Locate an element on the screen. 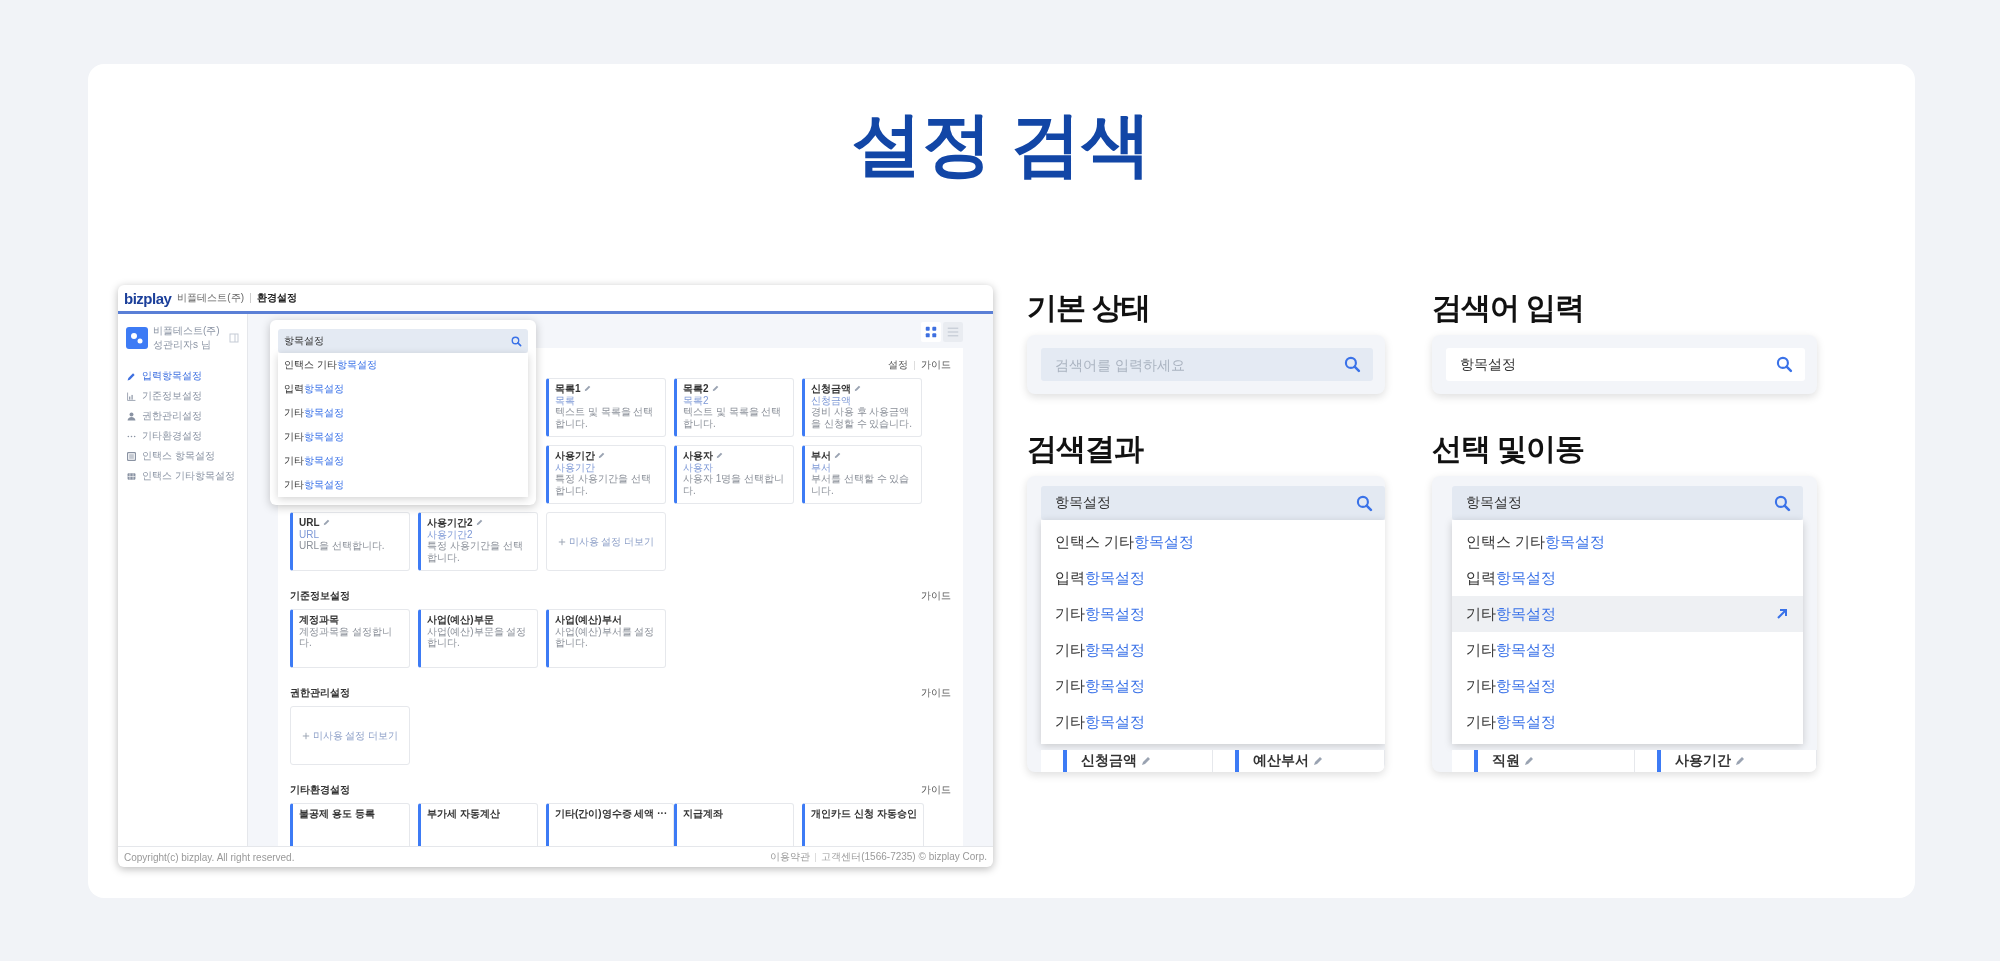  list-icon is located at coordinates (953, 332).